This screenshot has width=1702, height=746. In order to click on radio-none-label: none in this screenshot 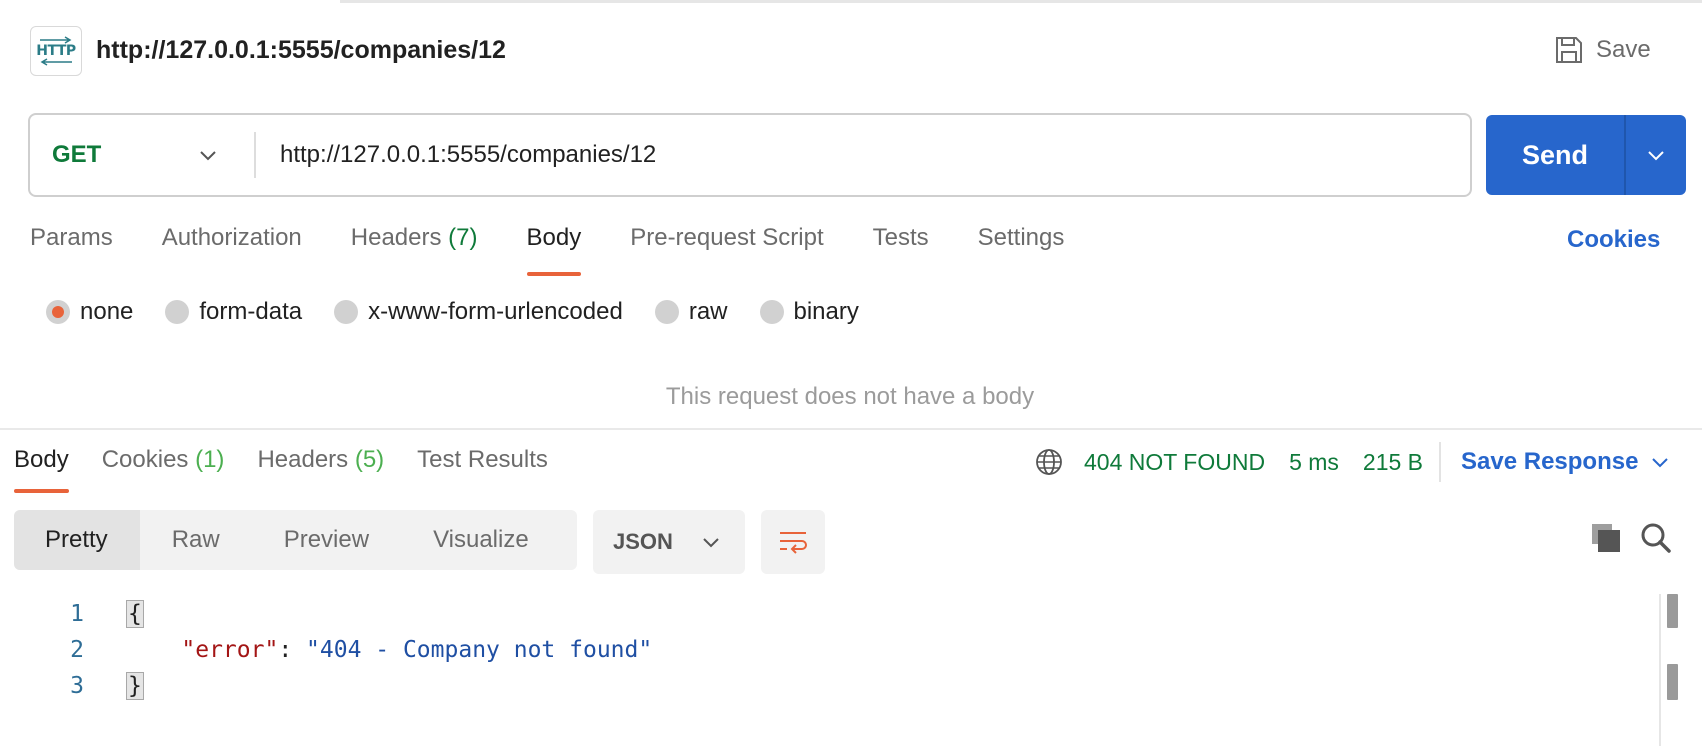, I will do `click(107, 311)`.